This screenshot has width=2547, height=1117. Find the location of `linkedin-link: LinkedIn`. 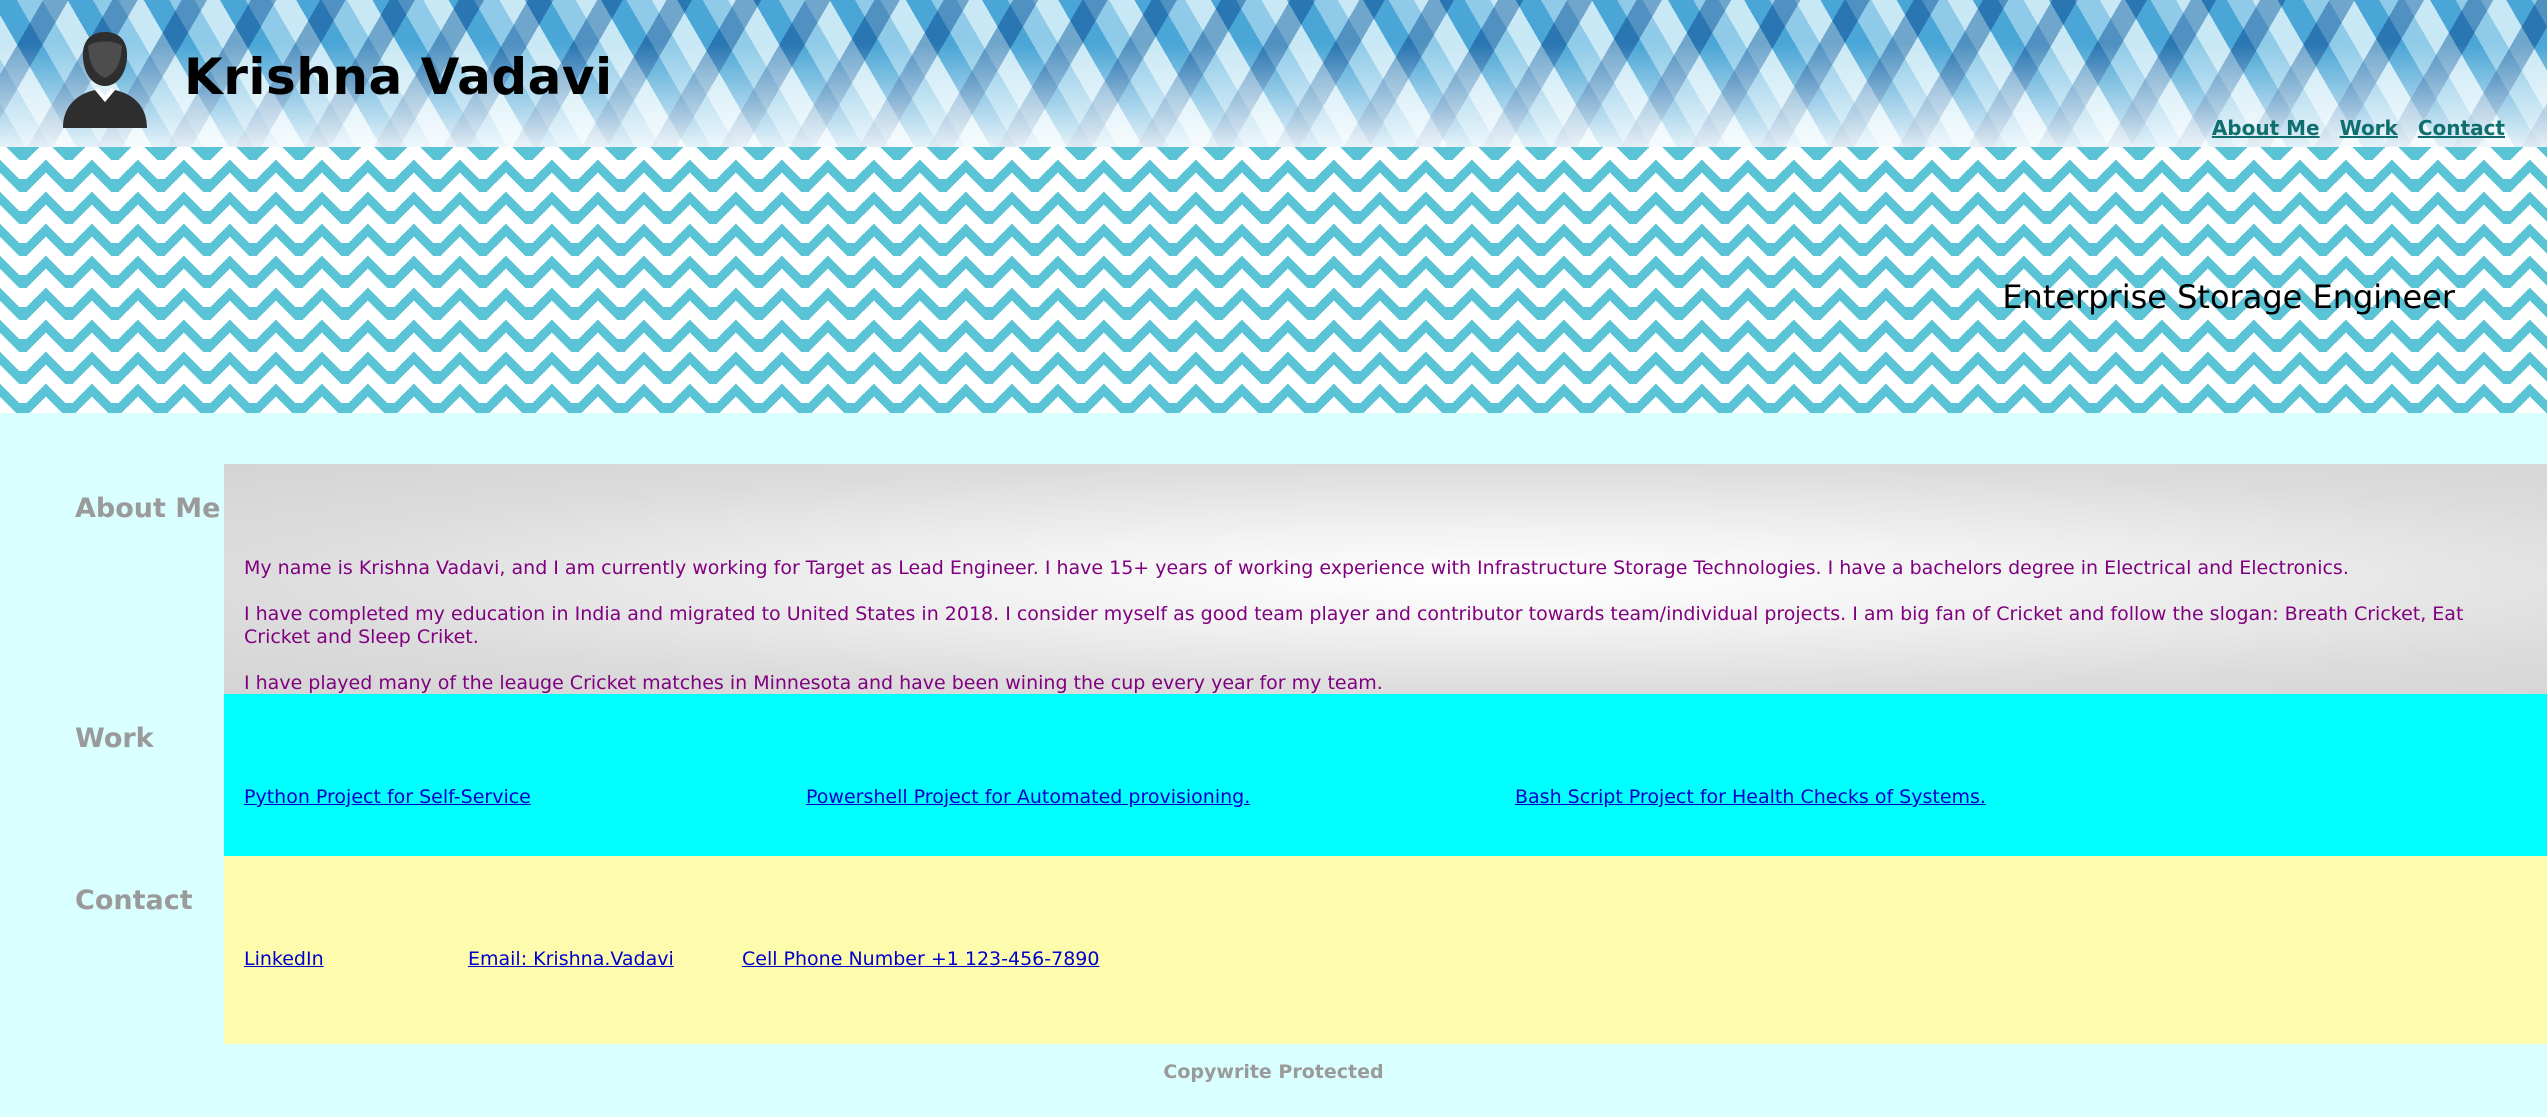

linkedin-link: LinkedIn is located at coordinates (284, 959).